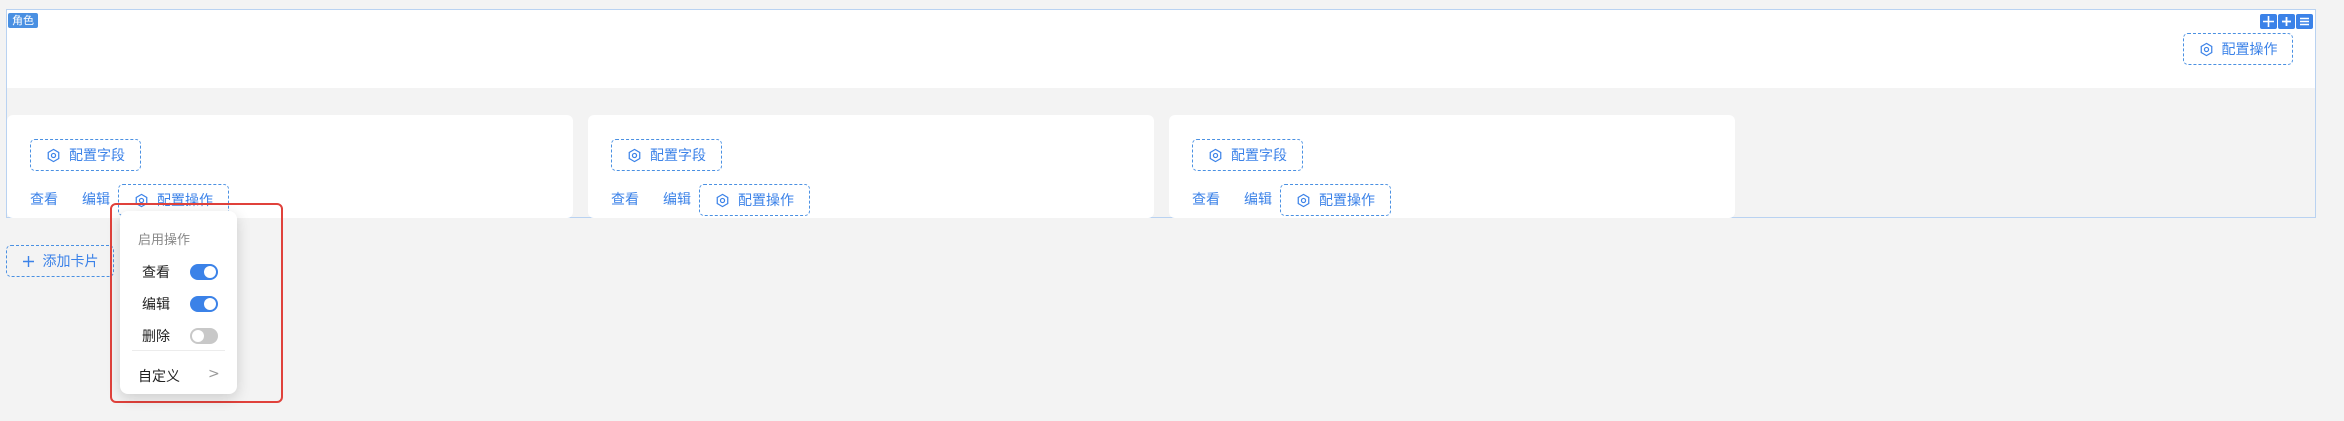 This screenshot has width=2344, height=421. What do you see at coordinates (28, 261) in the screenshot?
I see `plus-icon` at bounding box center [28, 261].